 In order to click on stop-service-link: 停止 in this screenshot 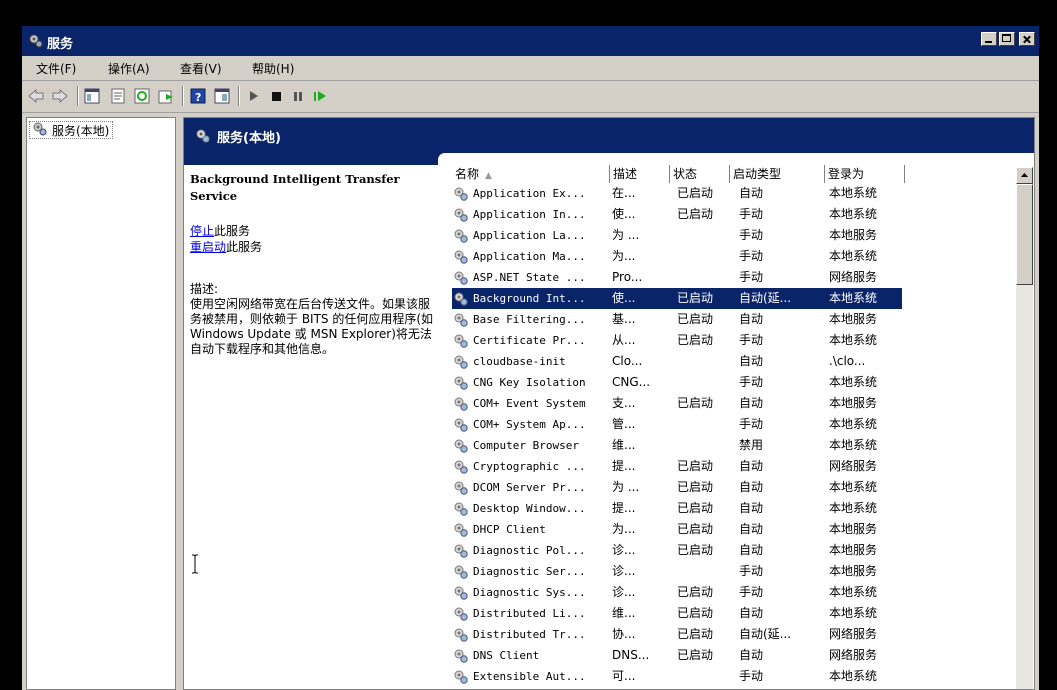, I will do `click(202, 231)`.